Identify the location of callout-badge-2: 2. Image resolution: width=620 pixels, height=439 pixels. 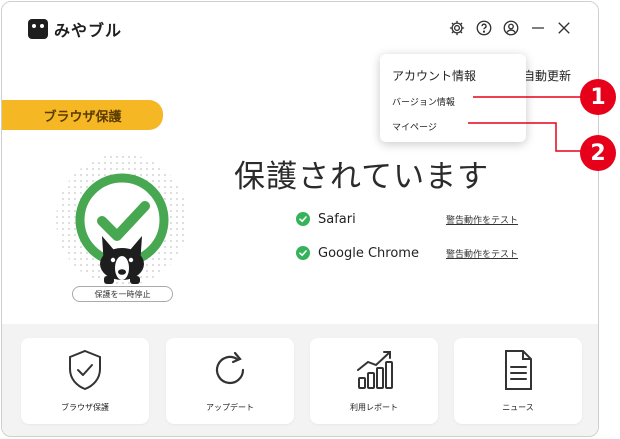
(598, 153).